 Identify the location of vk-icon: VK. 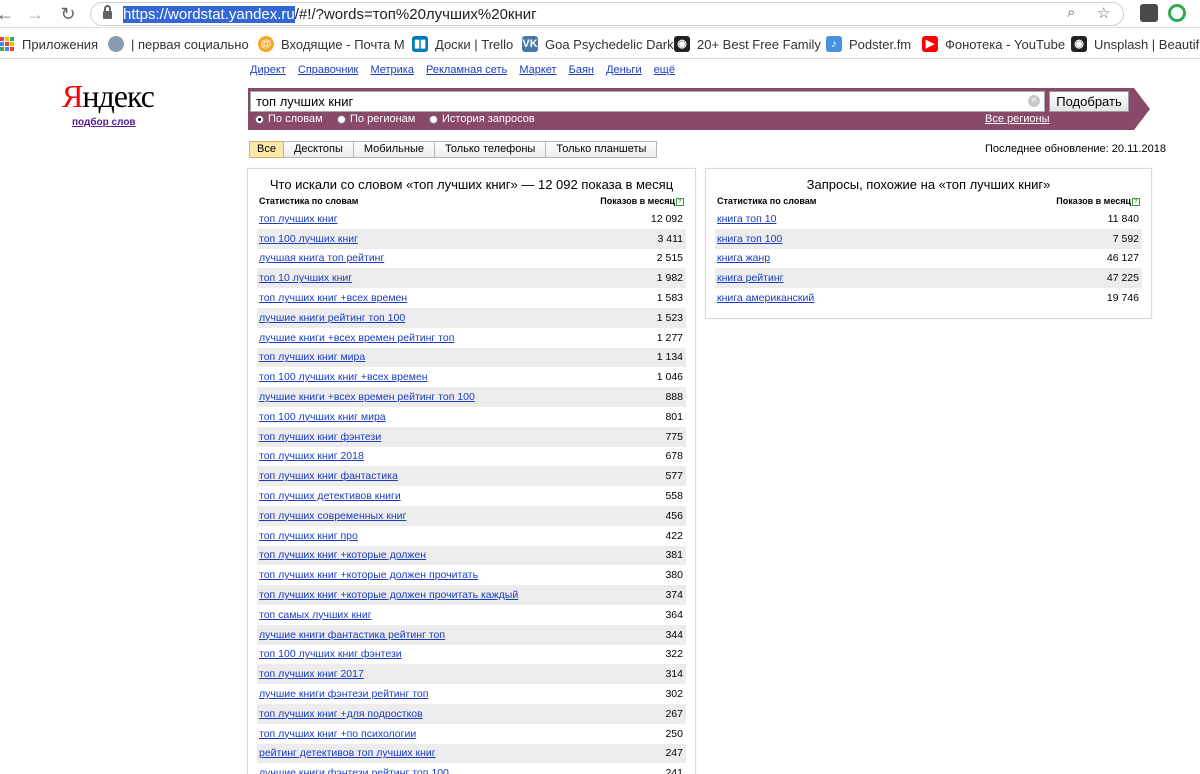
(530, 44).